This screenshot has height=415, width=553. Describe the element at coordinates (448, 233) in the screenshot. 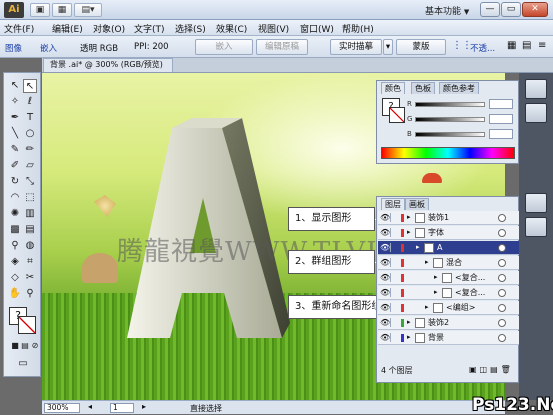

I see `layer-row: 👁 ▸ 字体` at that location.